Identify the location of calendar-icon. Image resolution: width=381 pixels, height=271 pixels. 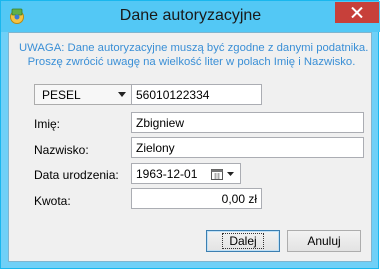
(217, 174).